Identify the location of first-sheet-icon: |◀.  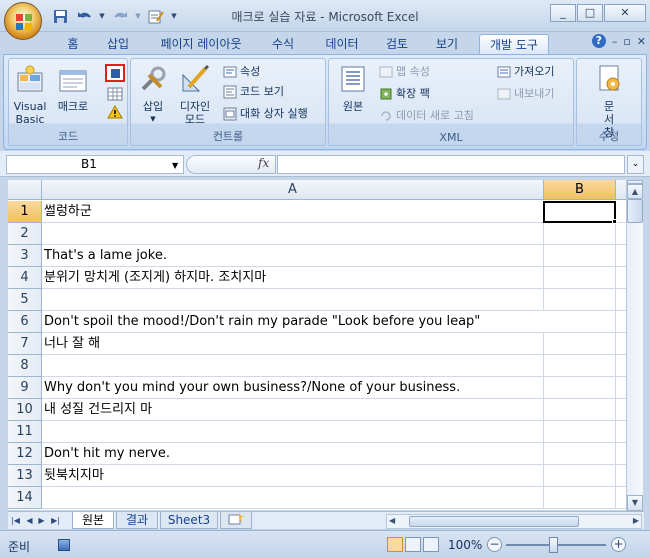
(15, 521).